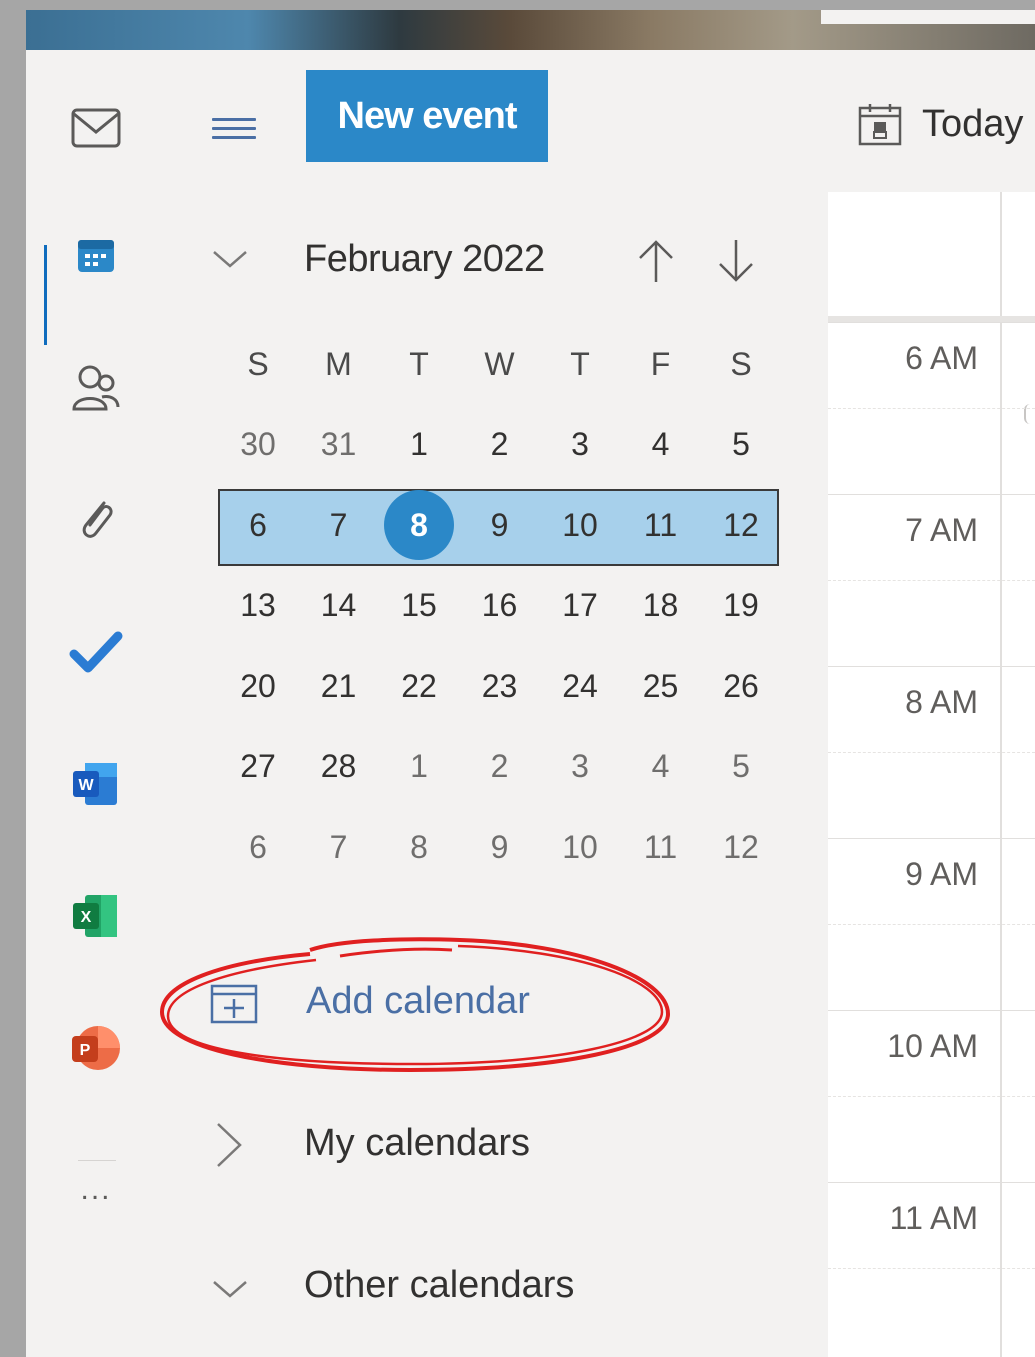  I want to click on hour-label: 9 AM, so click(941, 874).